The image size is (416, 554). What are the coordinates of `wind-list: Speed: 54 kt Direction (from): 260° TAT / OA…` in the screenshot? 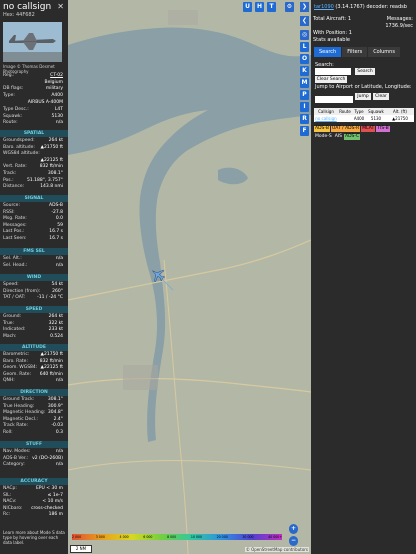 It's located at (33, 292).